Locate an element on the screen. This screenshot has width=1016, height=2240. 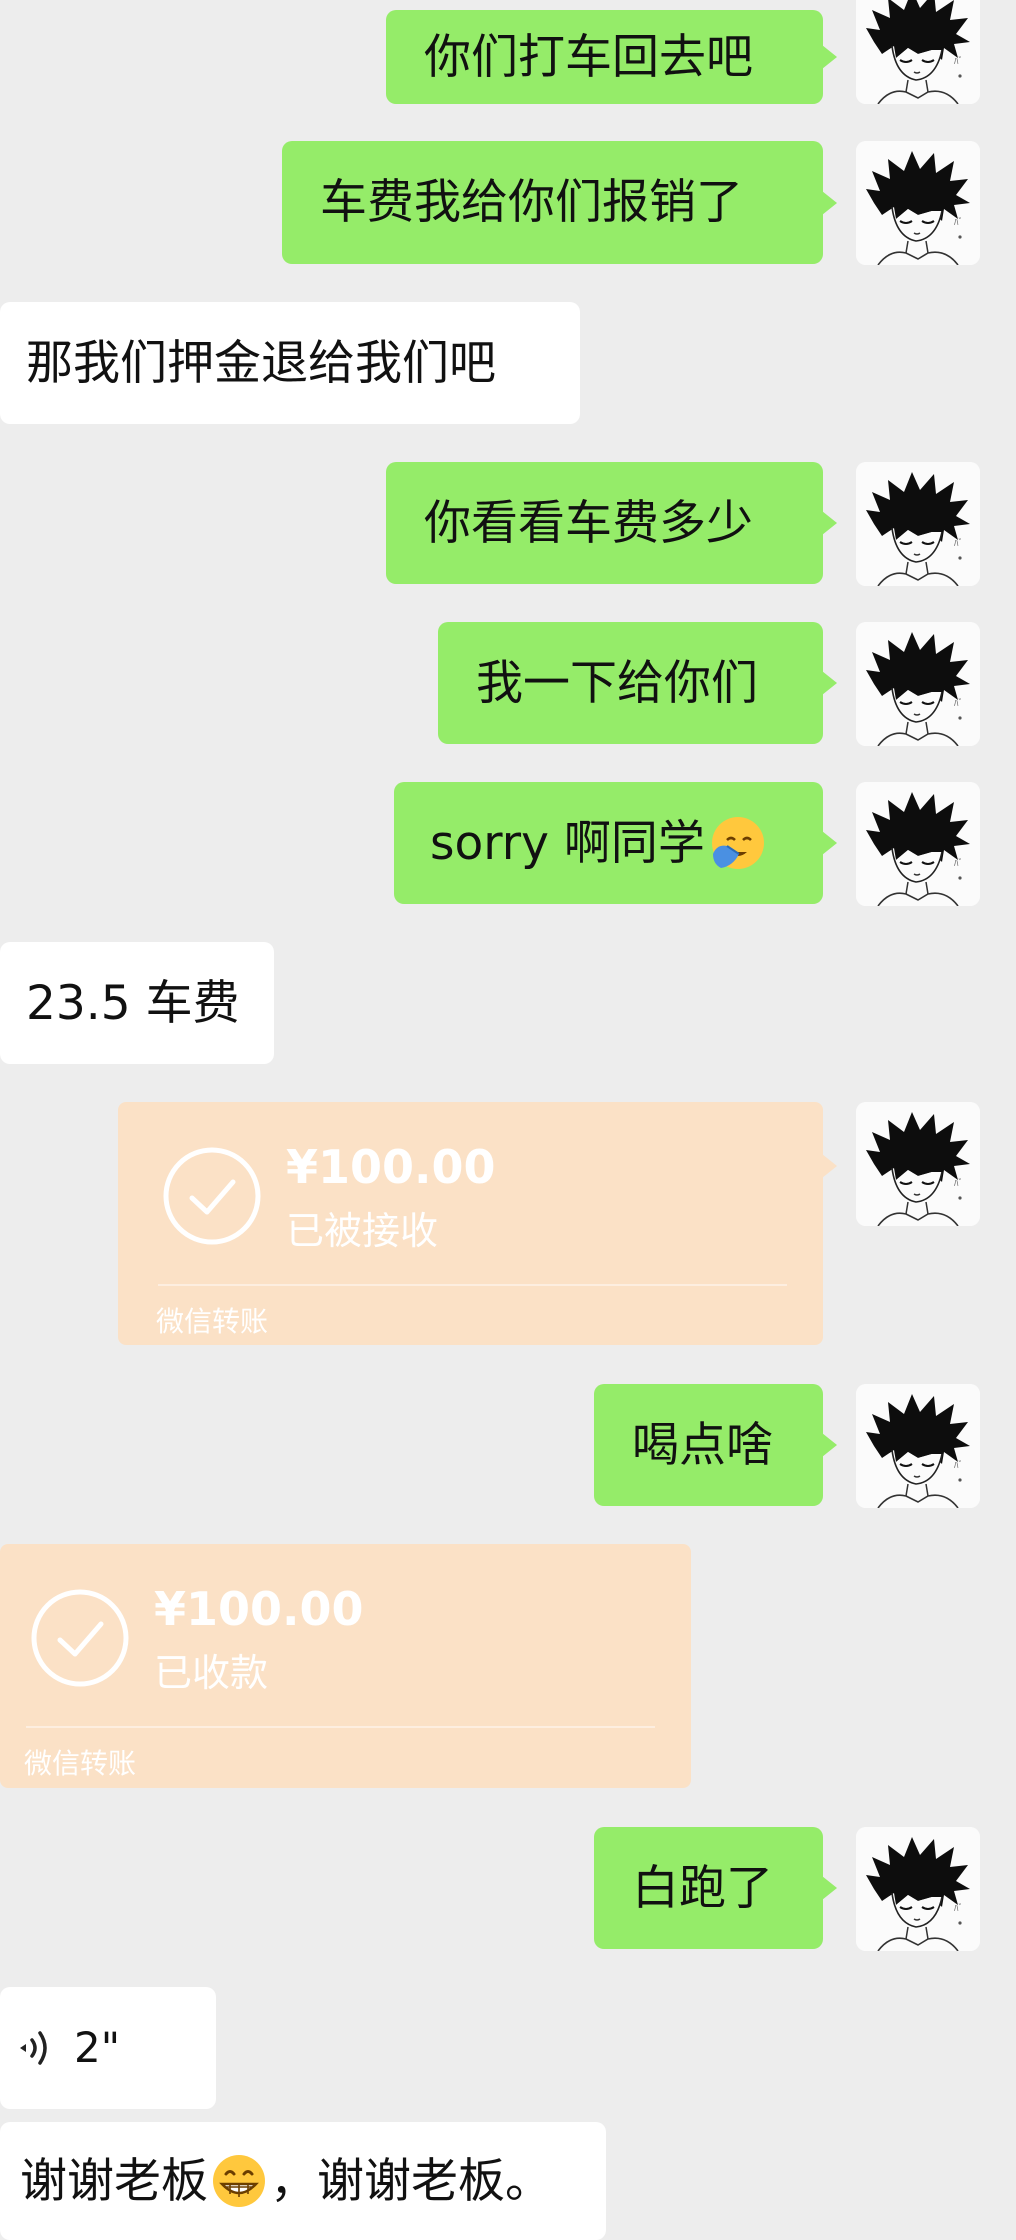
message-bubble: 23.5 车费 is located at coordinates (137, 1003).